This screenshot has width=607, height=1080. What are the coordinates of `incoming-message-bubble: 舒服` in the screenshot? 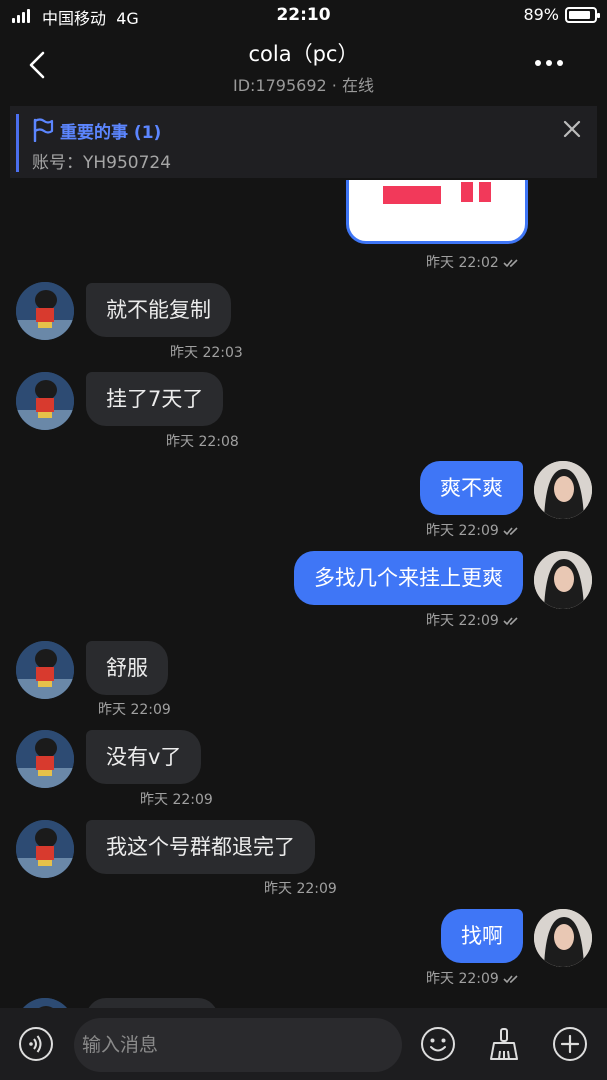 It's located at (127, 668).